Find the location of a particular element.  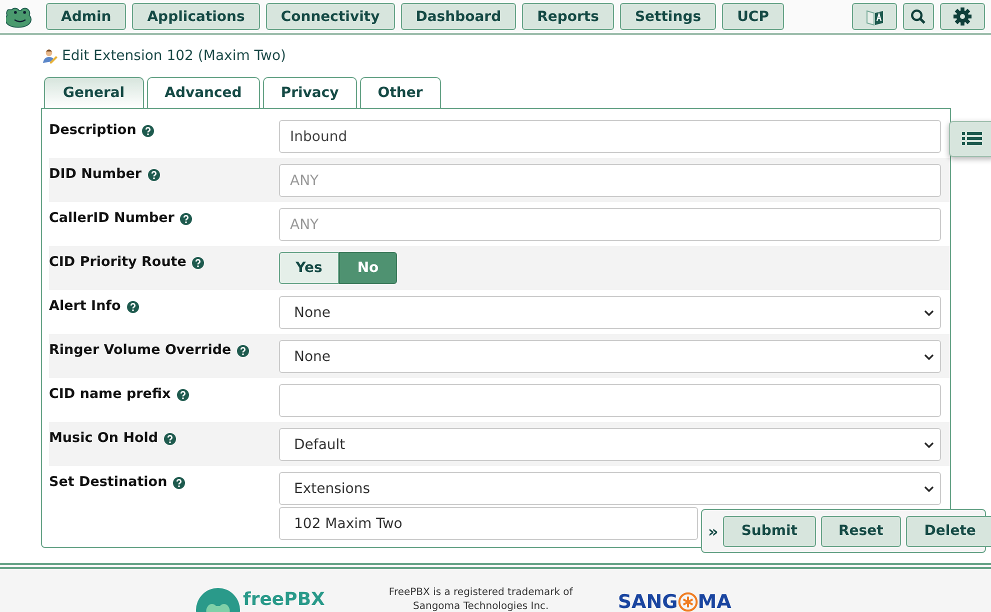

asterisk-logo-icon is located at coordinates (688, 602).